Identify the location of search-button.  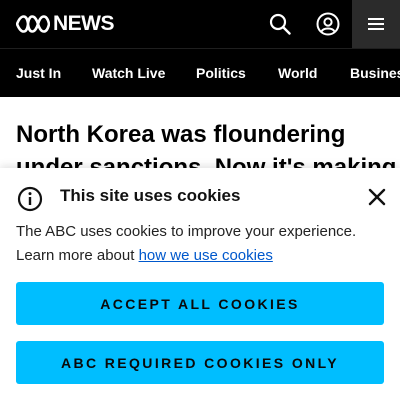
(280, 24).